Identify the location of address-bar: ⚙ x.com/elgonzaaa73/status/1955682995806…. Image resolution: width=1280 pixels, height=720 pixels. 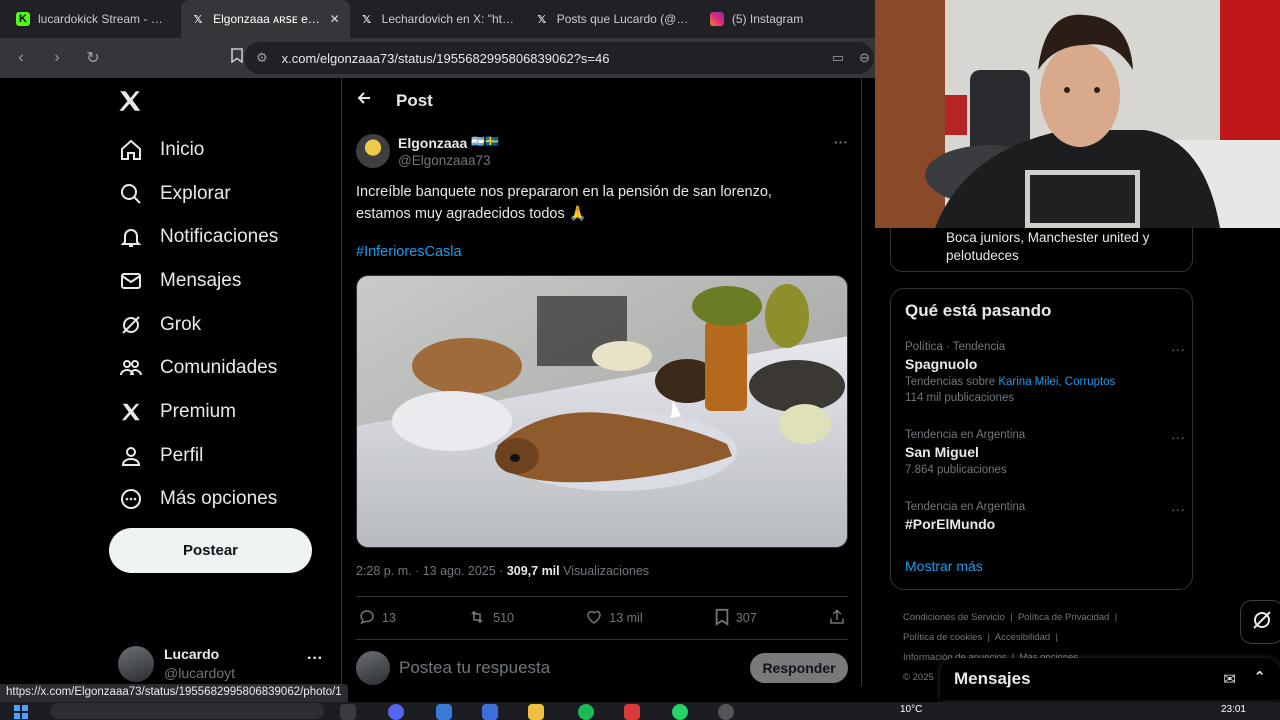
(559, 58).